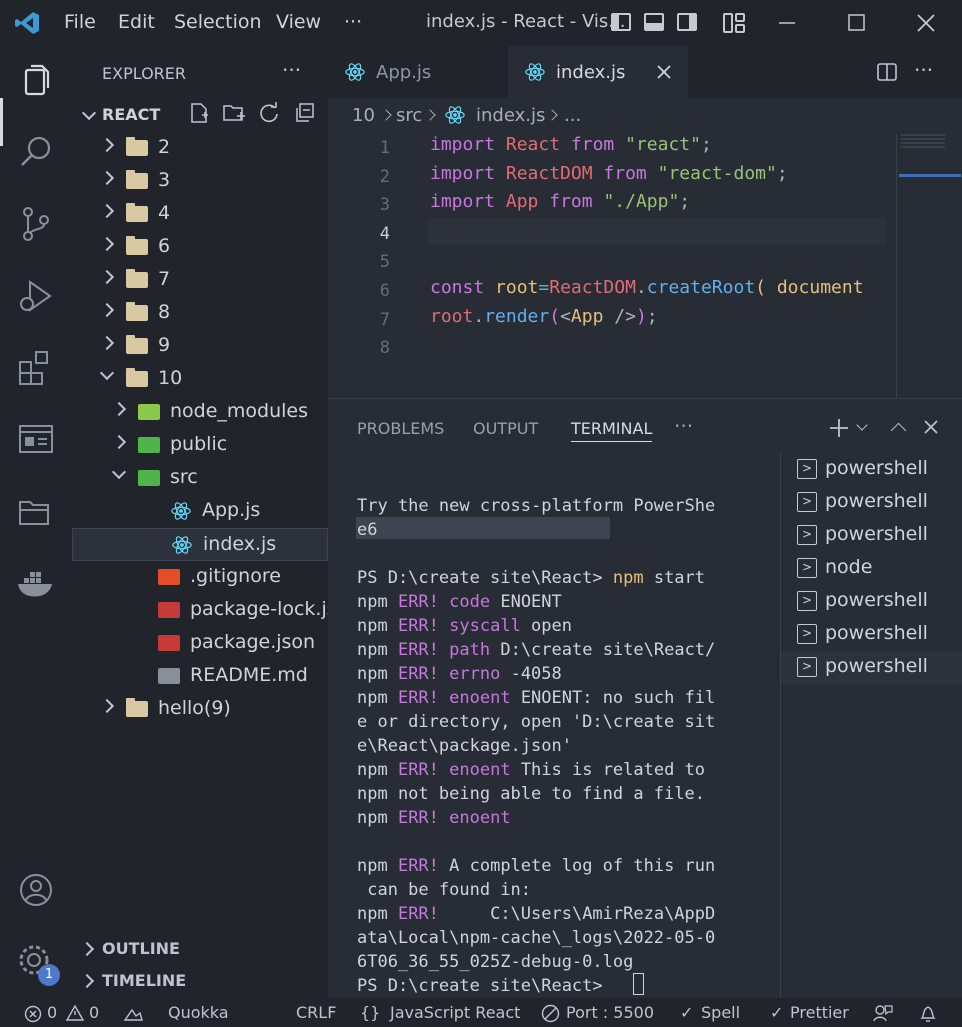 This screenshot has height=1027, width=962. What do you see at coordinates (200, 181) in the screenshot?
I see `tree-item: 3` at bounding box center [200, 181].